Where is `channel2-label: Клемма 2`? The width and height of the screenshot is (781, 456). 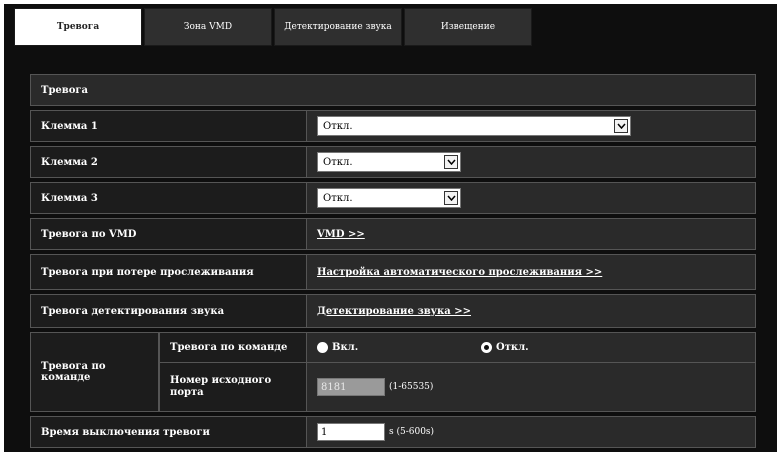
channel2-label: Клемма 2 is located at coordinates (169, 162).